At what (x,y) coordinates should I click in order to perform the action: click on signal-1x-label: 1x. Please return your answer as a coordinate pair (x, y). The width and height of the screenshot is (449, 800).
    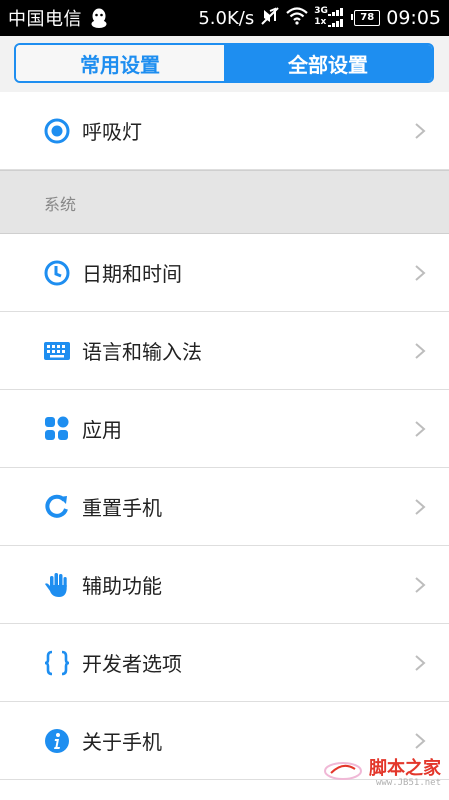
    Looking at the image, I should click on (320, 22).